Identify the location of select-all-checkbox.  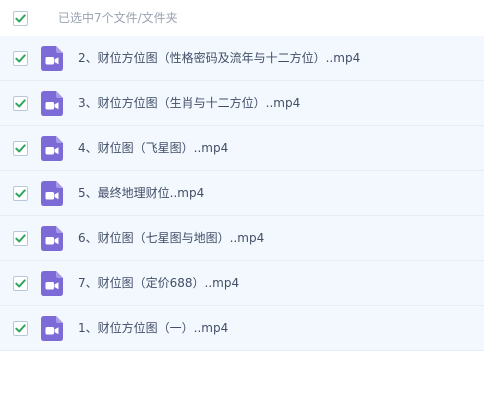
(20, 18).